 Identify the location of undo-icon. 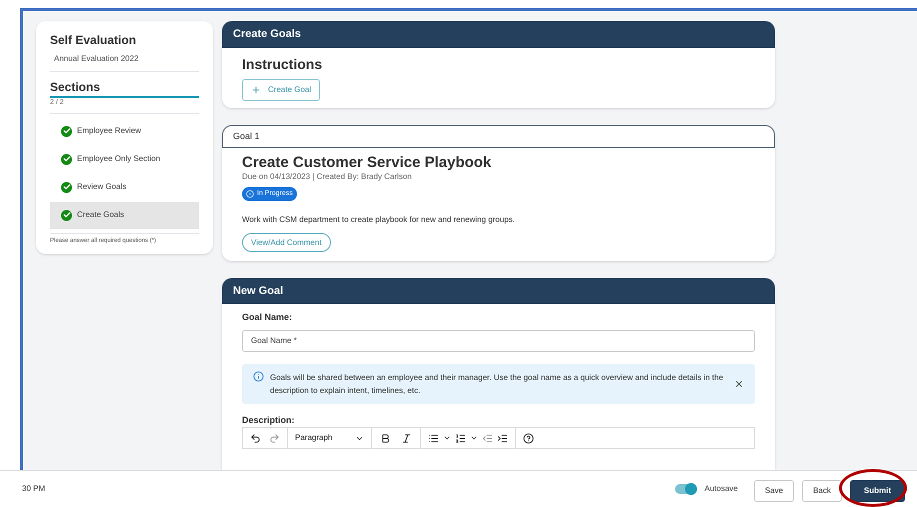
(255, 438).